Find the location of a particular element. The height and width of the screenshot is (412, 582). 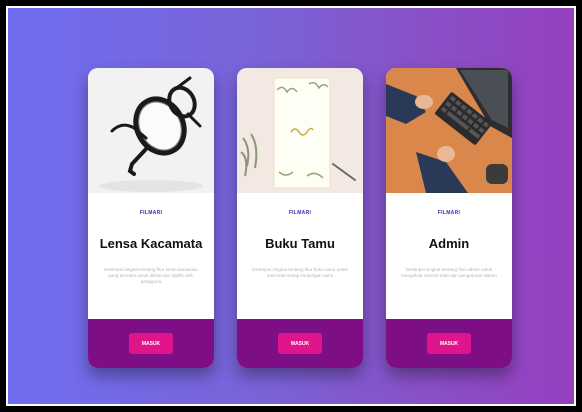

eyeglasses-icon is located at coordinates (151, 130).